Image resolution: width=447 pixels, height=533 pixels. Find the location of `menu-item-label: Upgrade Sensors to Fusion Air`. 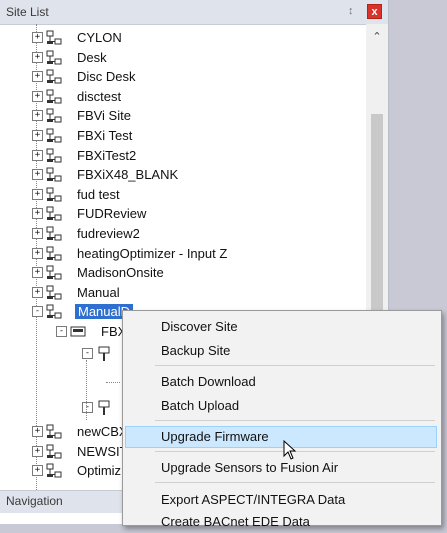

menu-item-label: Upgrade Sensors to Fusion Air is located at coordinates (250, 467).